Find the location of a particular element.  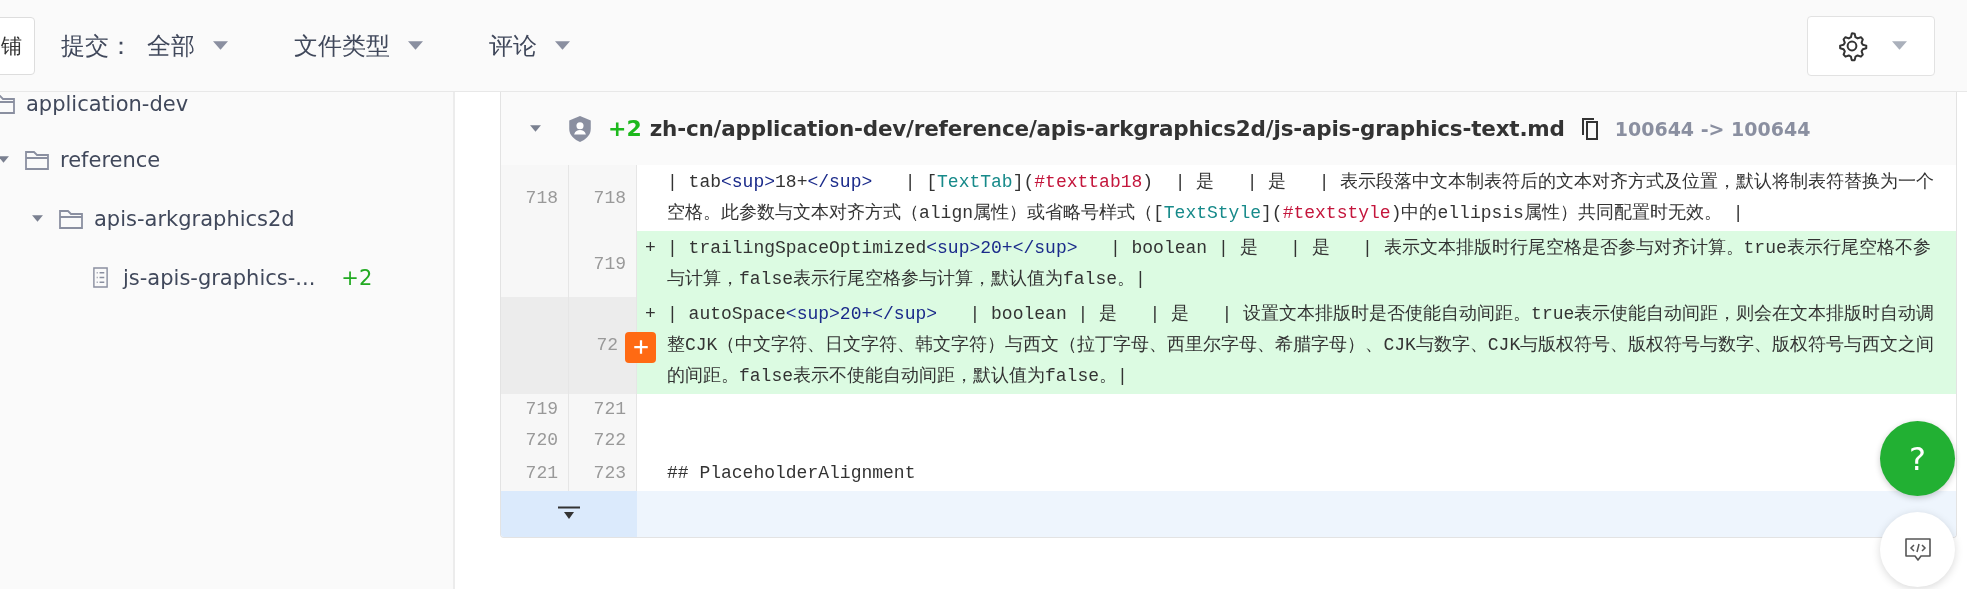

code-line: ## PlaceholderAlignment is located at coordinates (791, 473).